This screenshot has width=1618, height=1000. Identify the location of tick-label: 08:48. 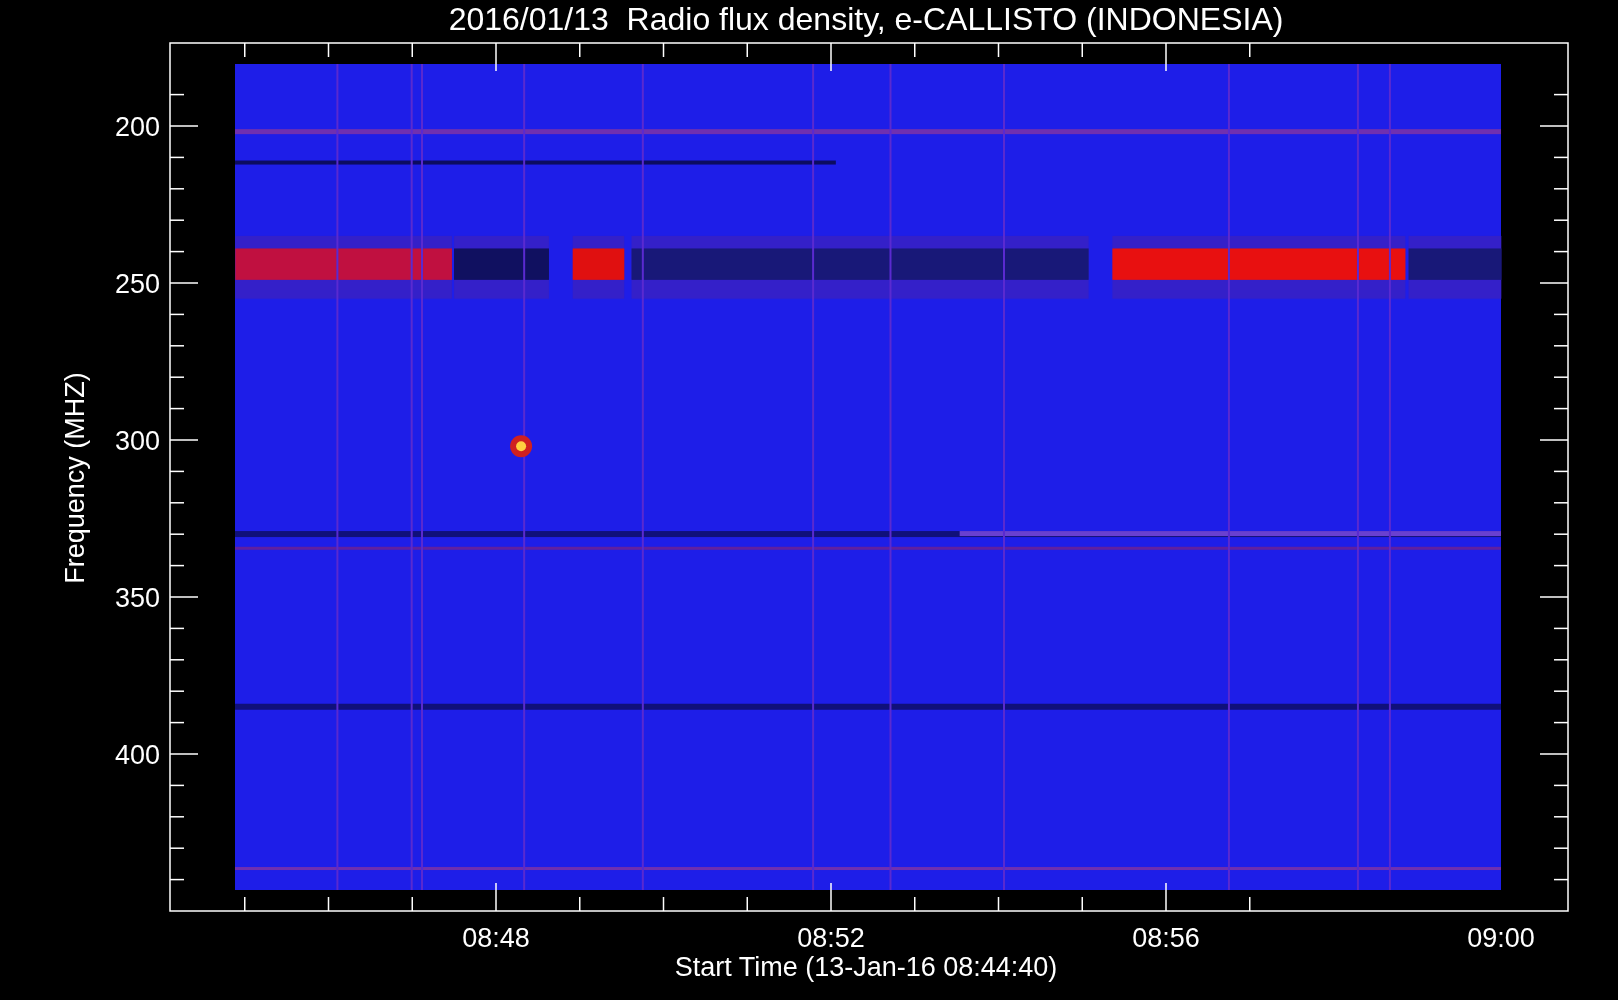
(496, 938).